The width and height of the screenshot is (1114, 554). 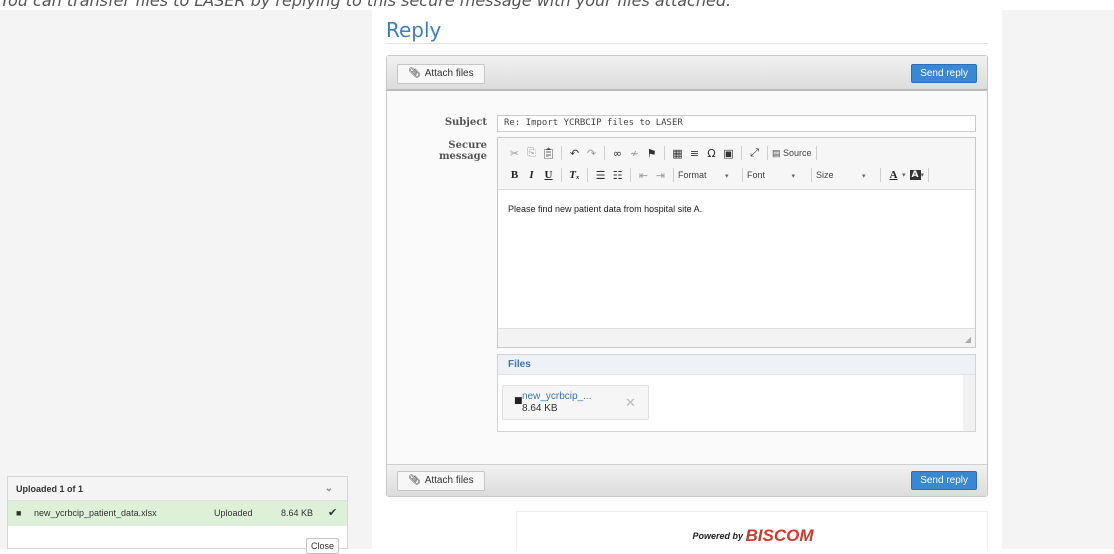 I want to click on powered-by: Powered by BISCOM, so click(x=753, y=536).